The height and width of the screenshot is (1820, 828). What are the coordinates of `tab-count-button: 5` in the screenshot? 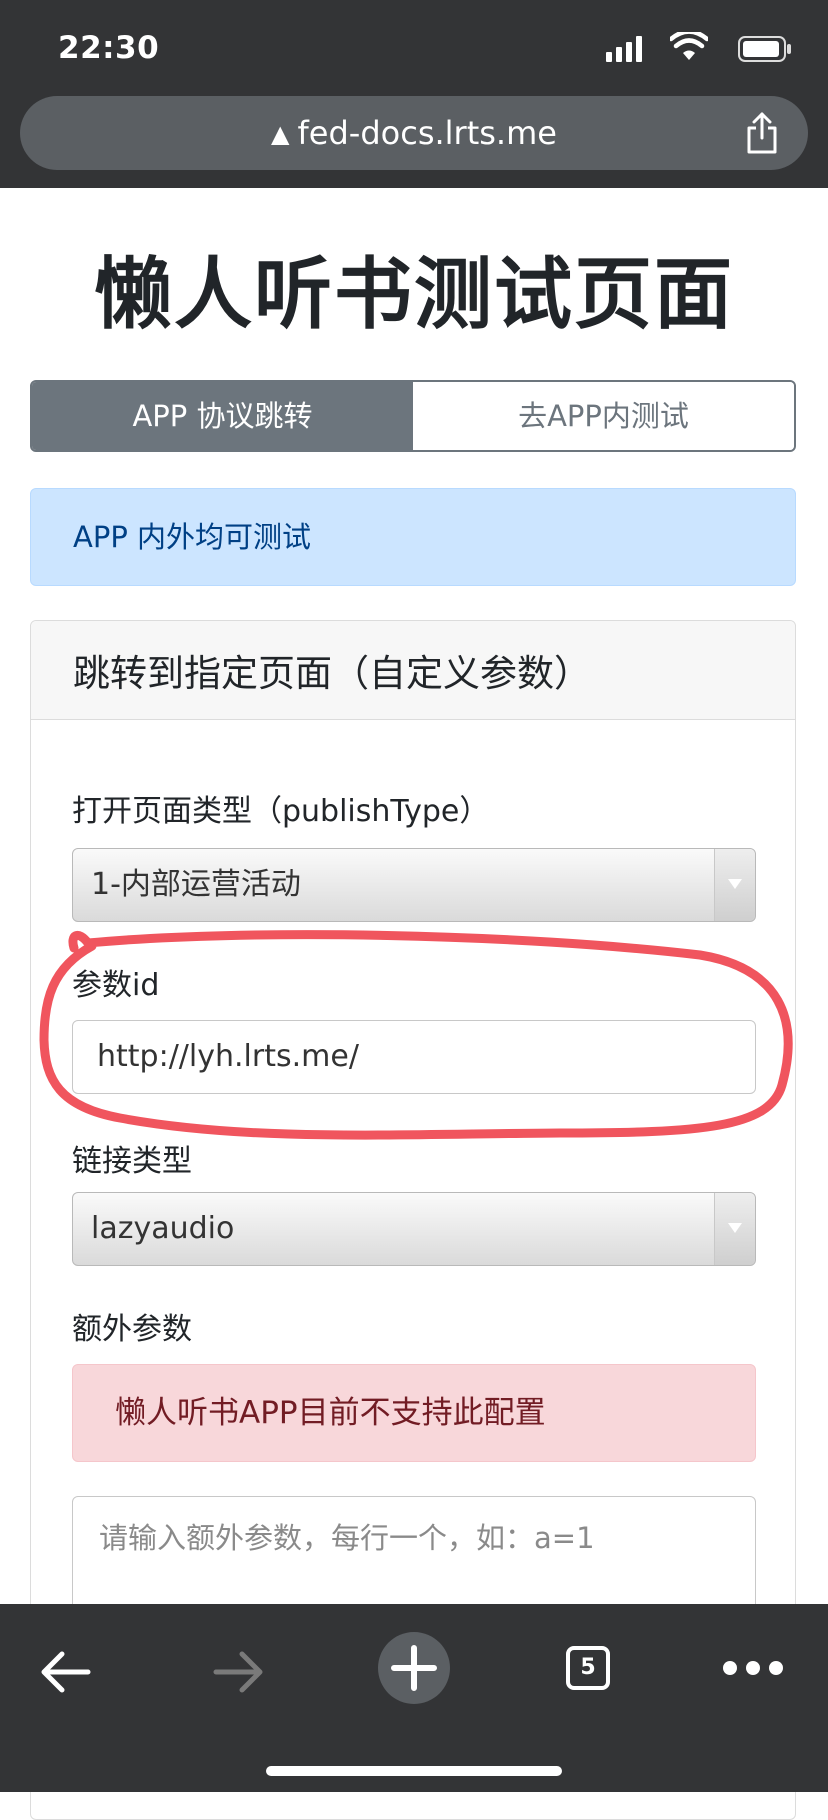 It's located at (588, 1668).